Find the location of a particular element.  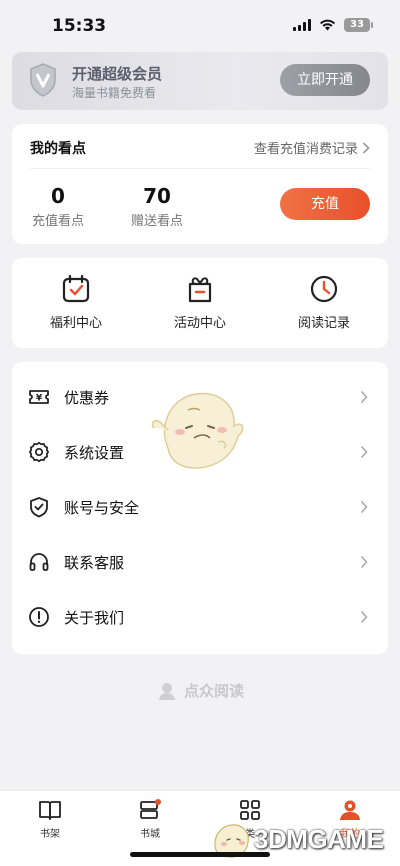

status-time: 15:33 is located at coordinates (79, 26).